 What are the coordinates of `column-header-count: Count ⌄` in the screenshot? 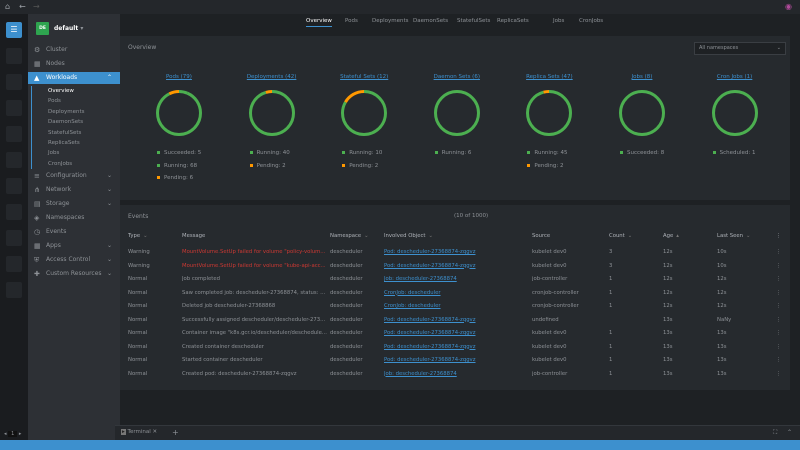 It's located at (636, 237).